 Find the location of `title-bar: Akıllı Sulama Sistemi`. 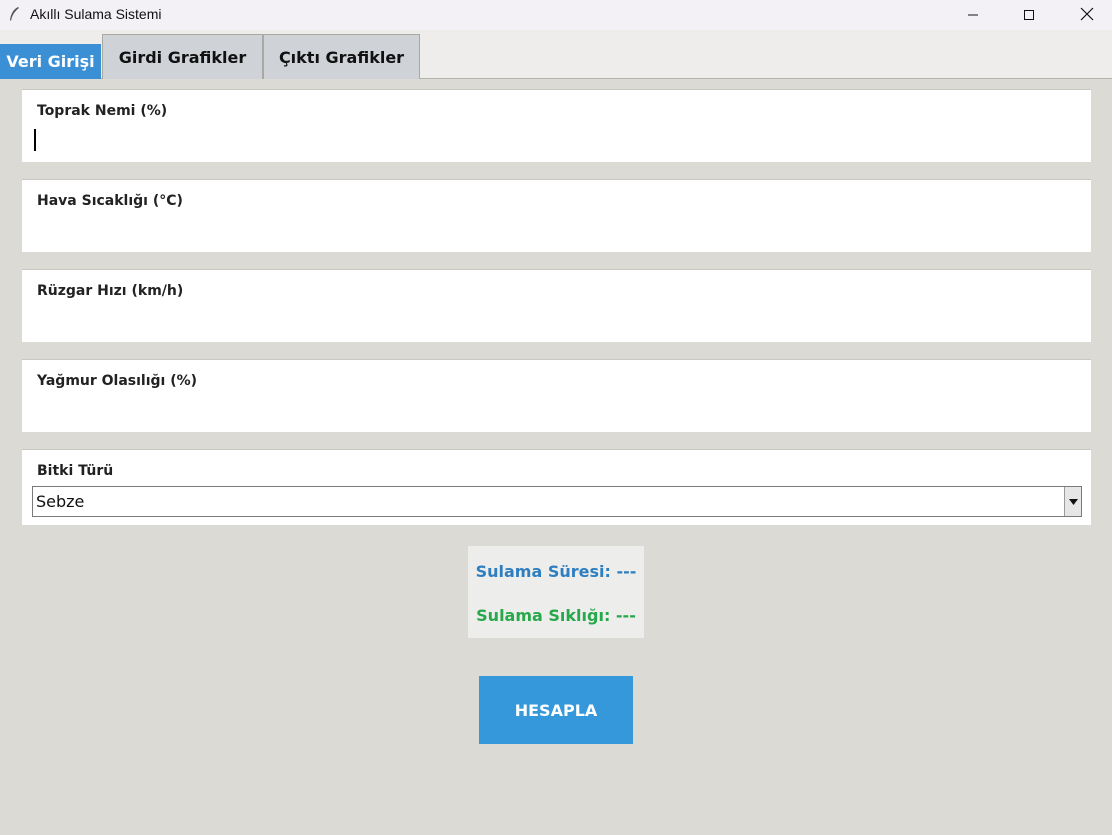

title-bar: Akıllı Sulama Sistemi is located at coordinates (556, 15).